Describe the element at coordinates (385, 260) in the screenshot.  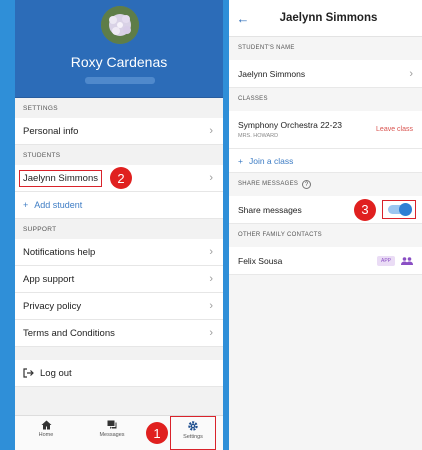
I see `app-badge: APP` at that location.